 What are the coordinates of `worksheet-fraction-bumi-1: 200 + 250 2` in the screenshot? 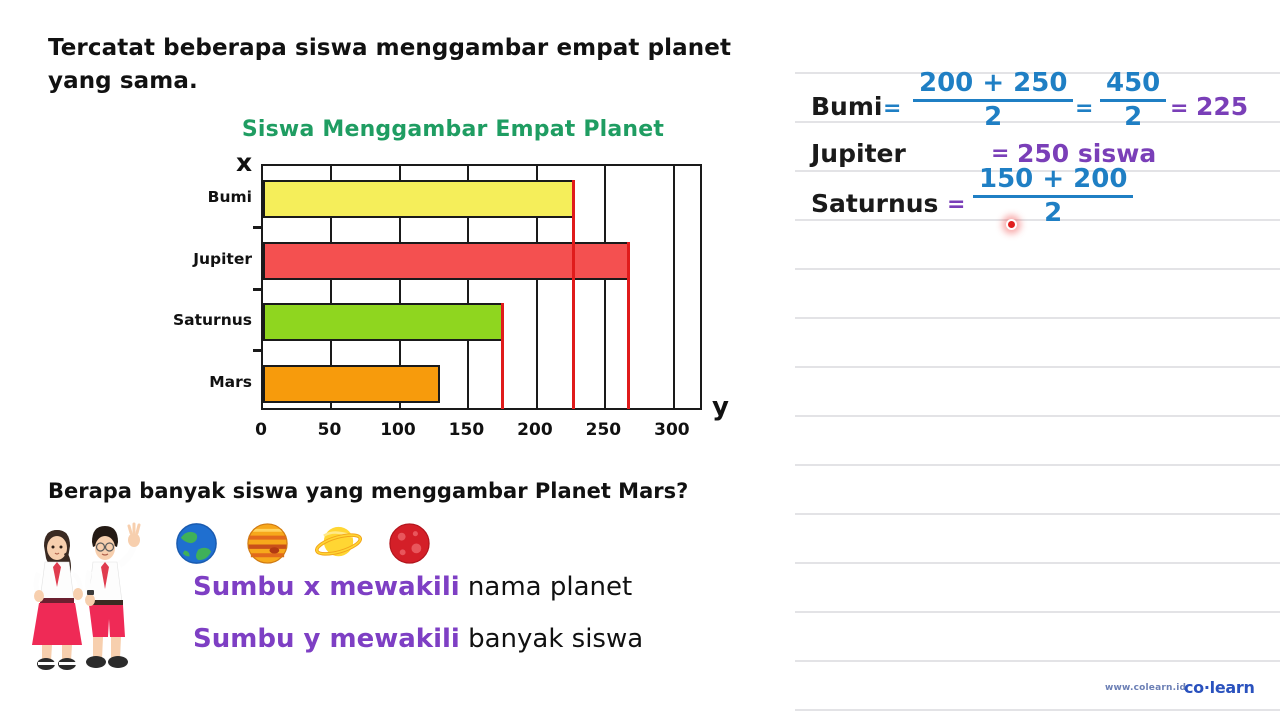 It's located at (993, 100).